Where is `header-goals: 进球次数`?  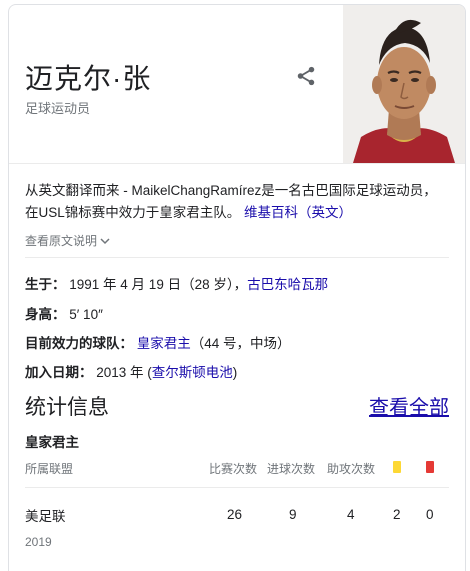
header-goals: 进球次数 is located at coordinates (291, 469).